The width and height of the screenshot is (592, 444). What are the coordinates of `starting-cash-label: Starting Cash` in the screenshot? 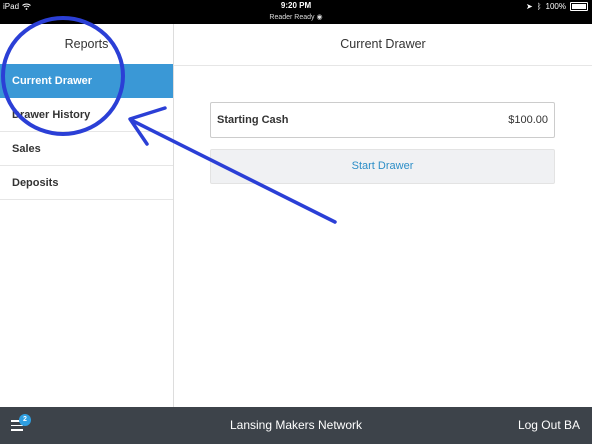 It's located at (253, 120).